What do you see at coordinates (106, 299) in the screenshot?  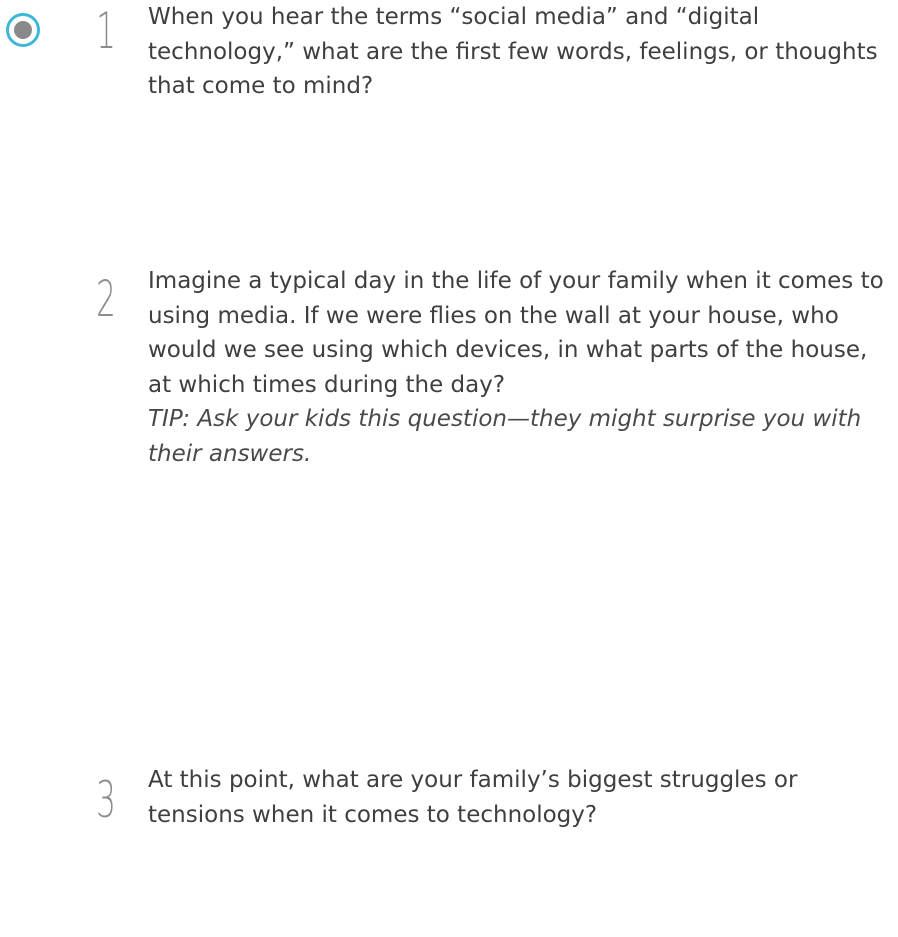 I see `question-number: 2` at bounding box center [106, 299].